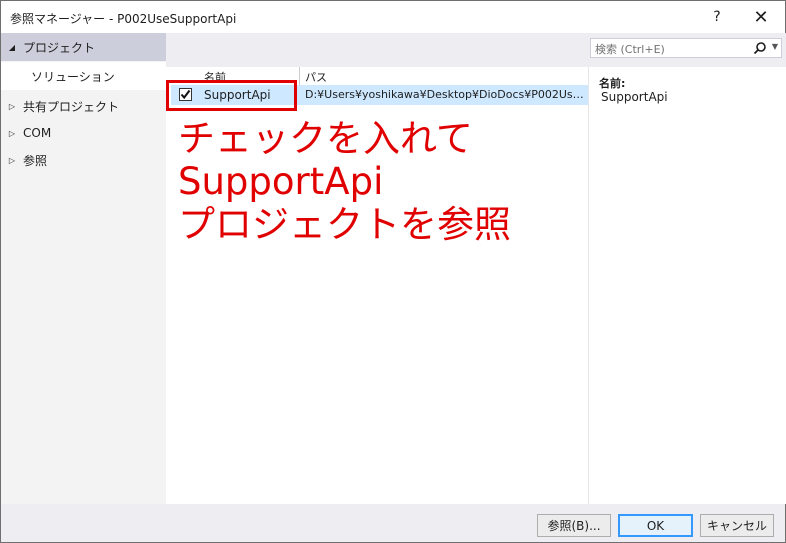 This screenshot has width=786, height=543. I want to click on details-name-label: 名前:, so click(612, 83).